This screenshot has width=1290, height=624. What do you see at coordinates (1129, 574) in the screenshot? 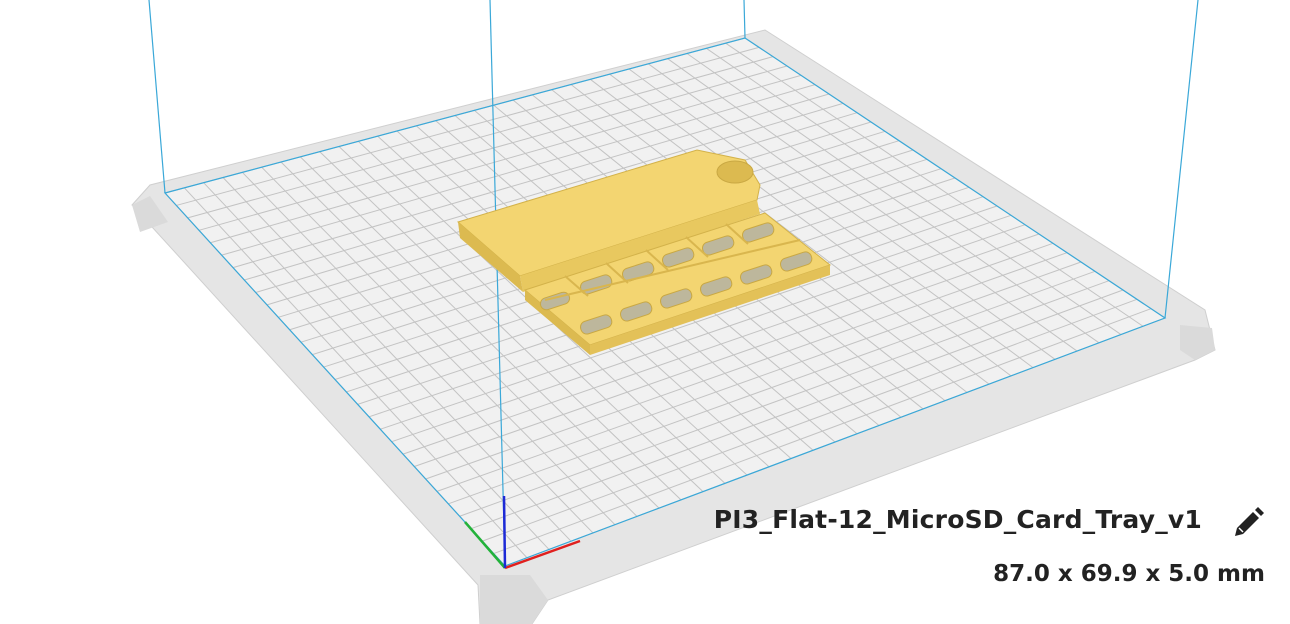
I see `object-dimensions-label: 87.0 x 69.9 x 5.0 mm` at bounding box center [1129, 574].